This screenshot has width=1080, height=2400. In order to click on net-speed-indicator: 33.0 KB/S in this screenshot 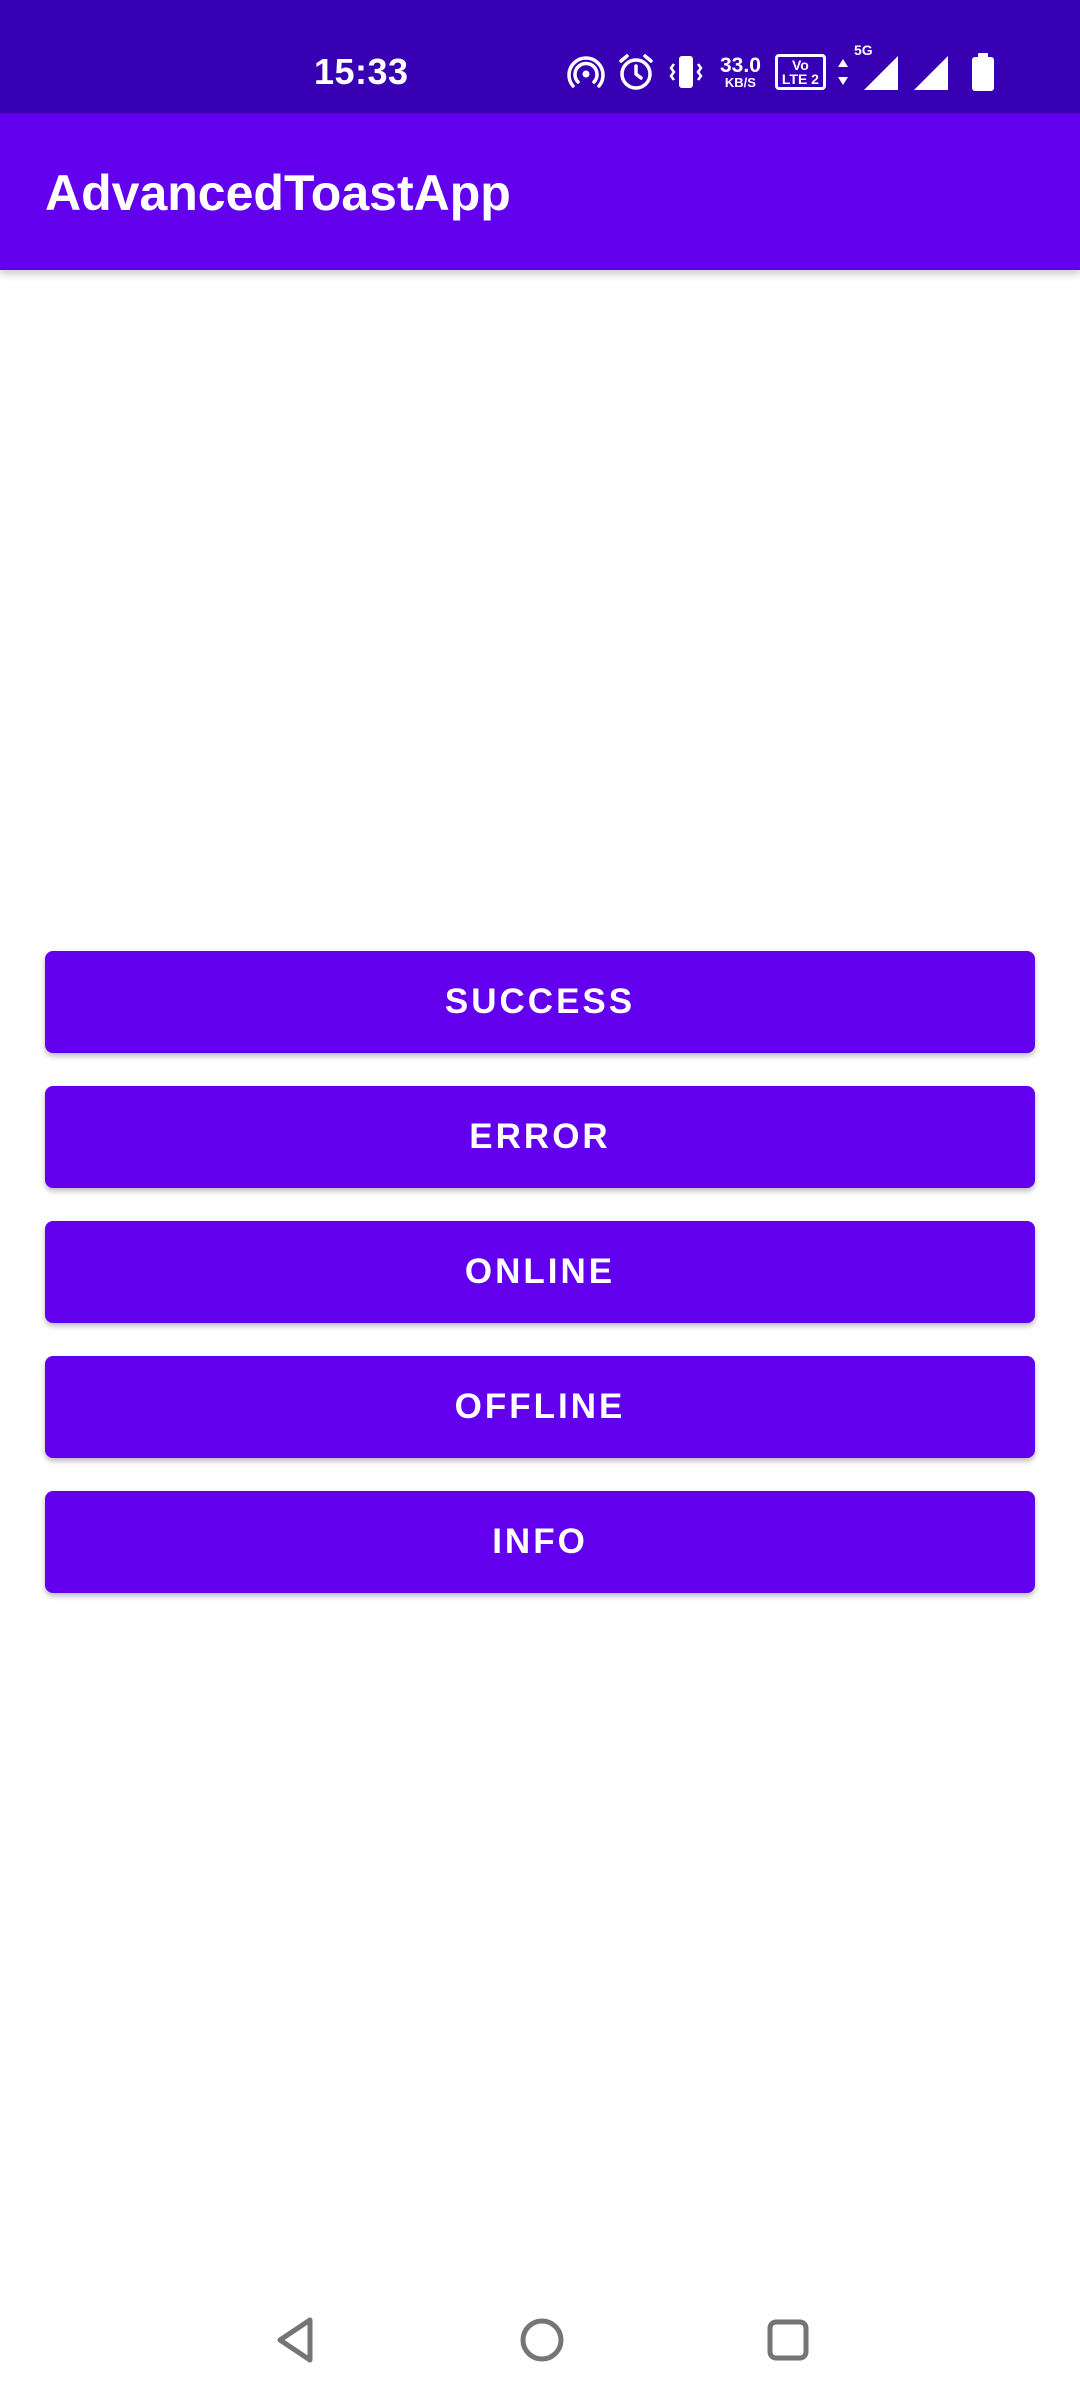, I will do `click(740, 72)`.